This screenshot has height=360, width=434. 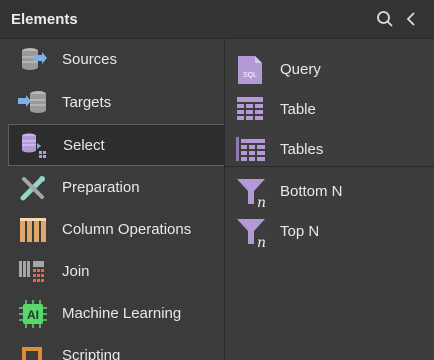 I want to click on category-label: Machine Learning, so click(x=122, y=313).